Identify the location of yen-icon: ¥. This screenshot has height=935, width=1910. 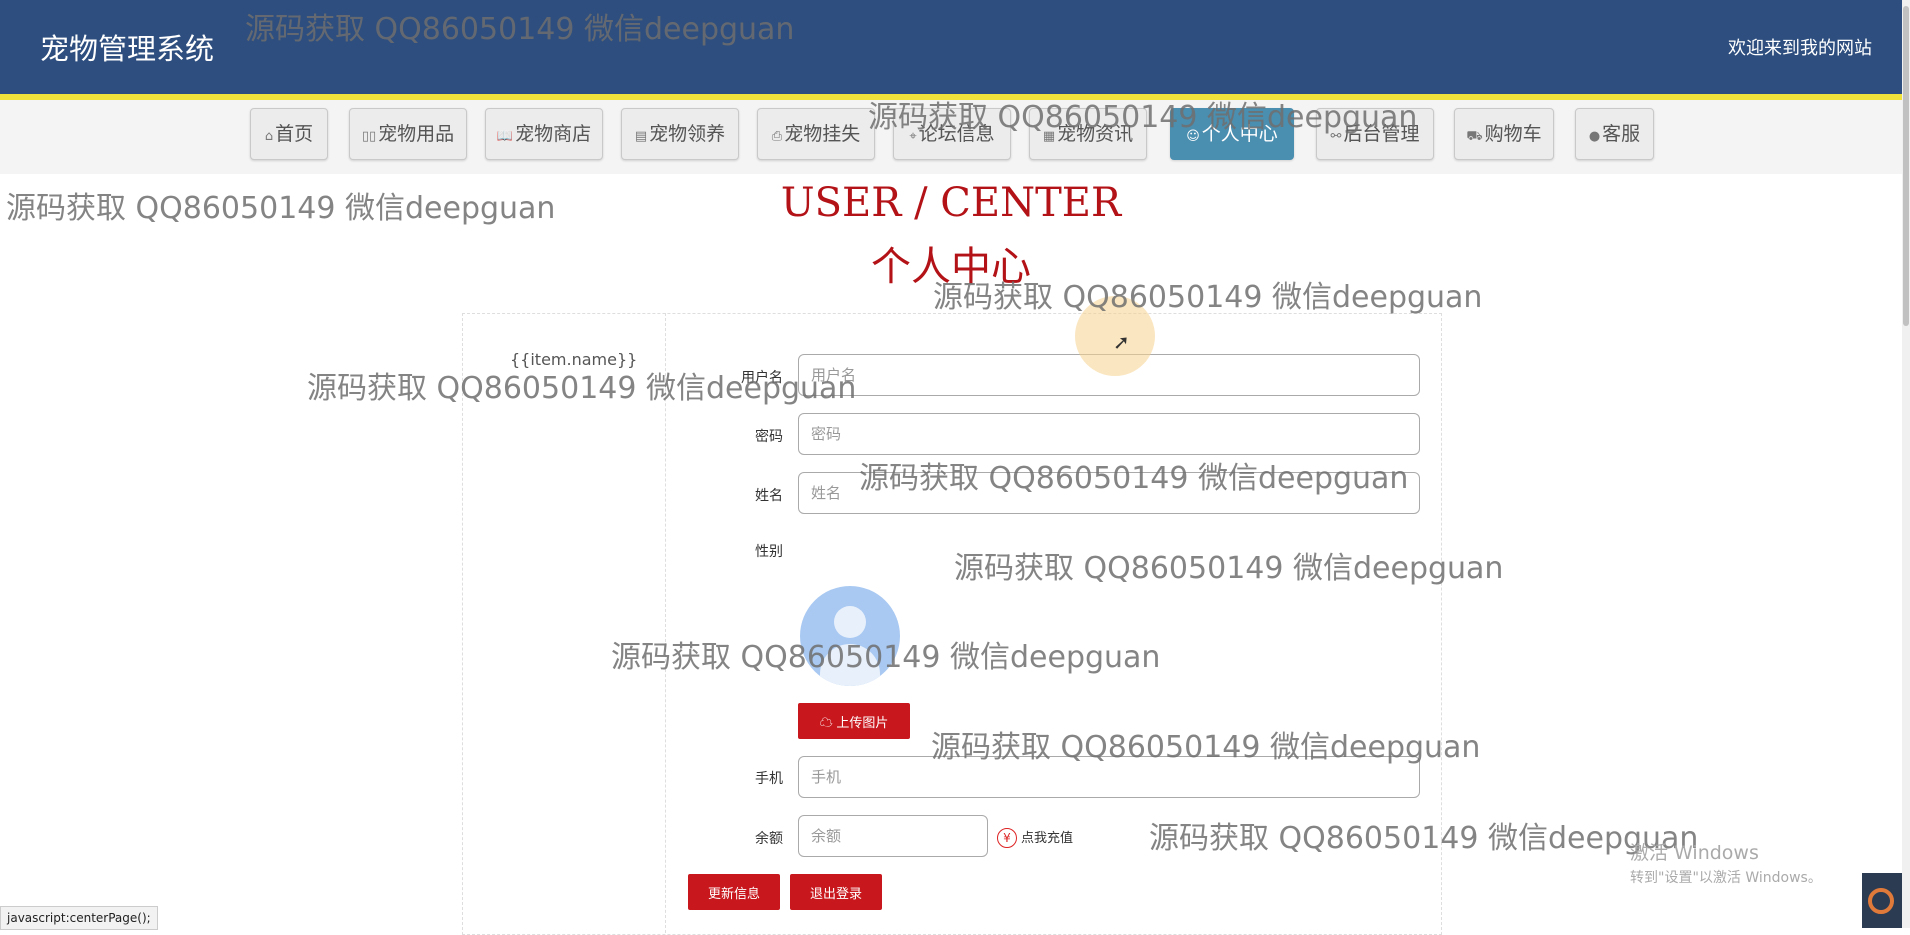
(1007, 838).